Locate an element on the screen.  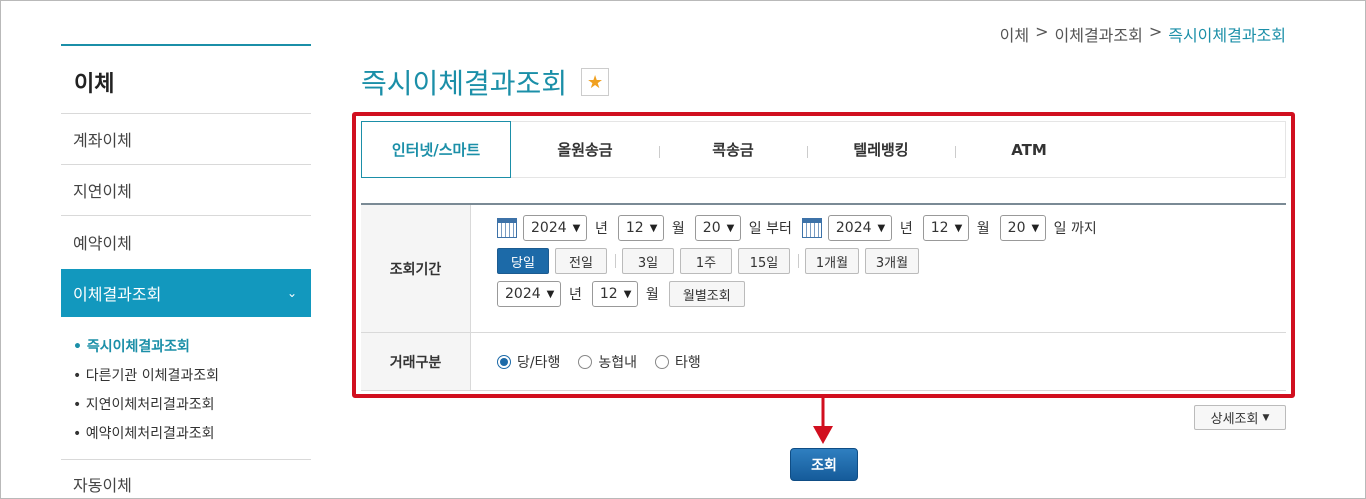
sidebar-item-delayed-transfer: 지연이체 is located at coordinates (186, 190).